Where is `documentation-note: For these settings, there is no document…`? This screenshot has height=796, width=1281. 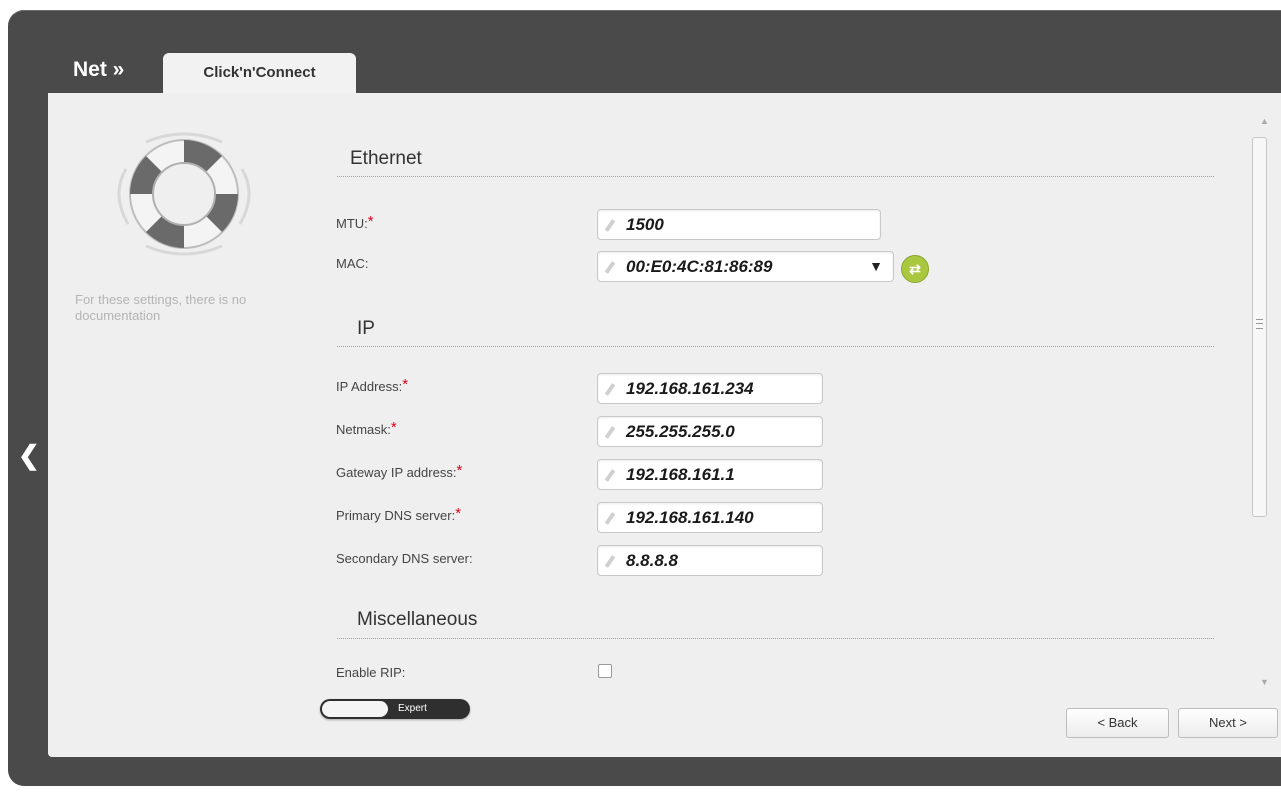 documentation-note: For these settings, there is no document… is located at coordinates (161, 307).